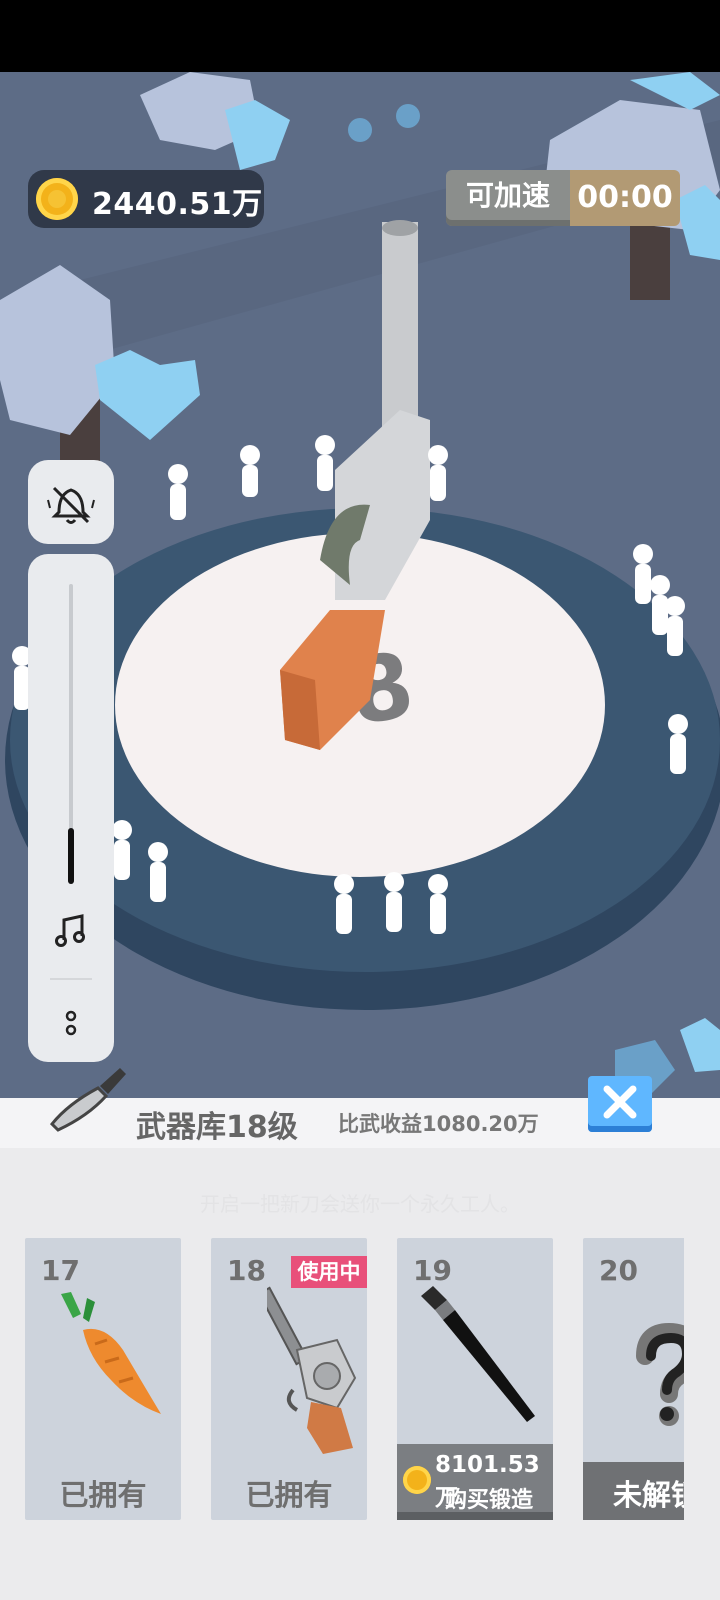 The width and height of the screenshot is (720, 1600). I want to click on question-mark-icon, so click(660, 1374).